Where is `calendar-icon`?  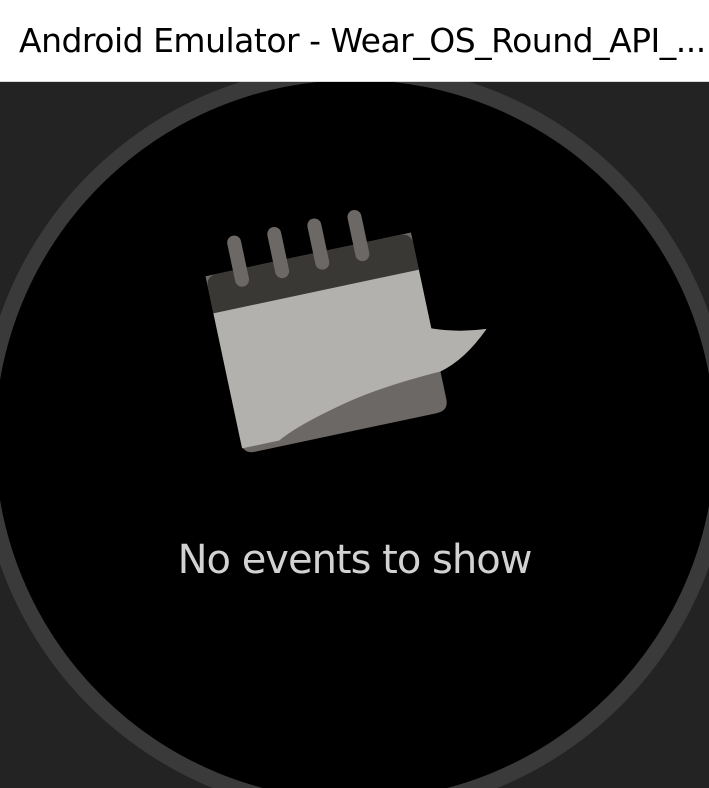 calendar-icon is located at coordinates (346, 331).